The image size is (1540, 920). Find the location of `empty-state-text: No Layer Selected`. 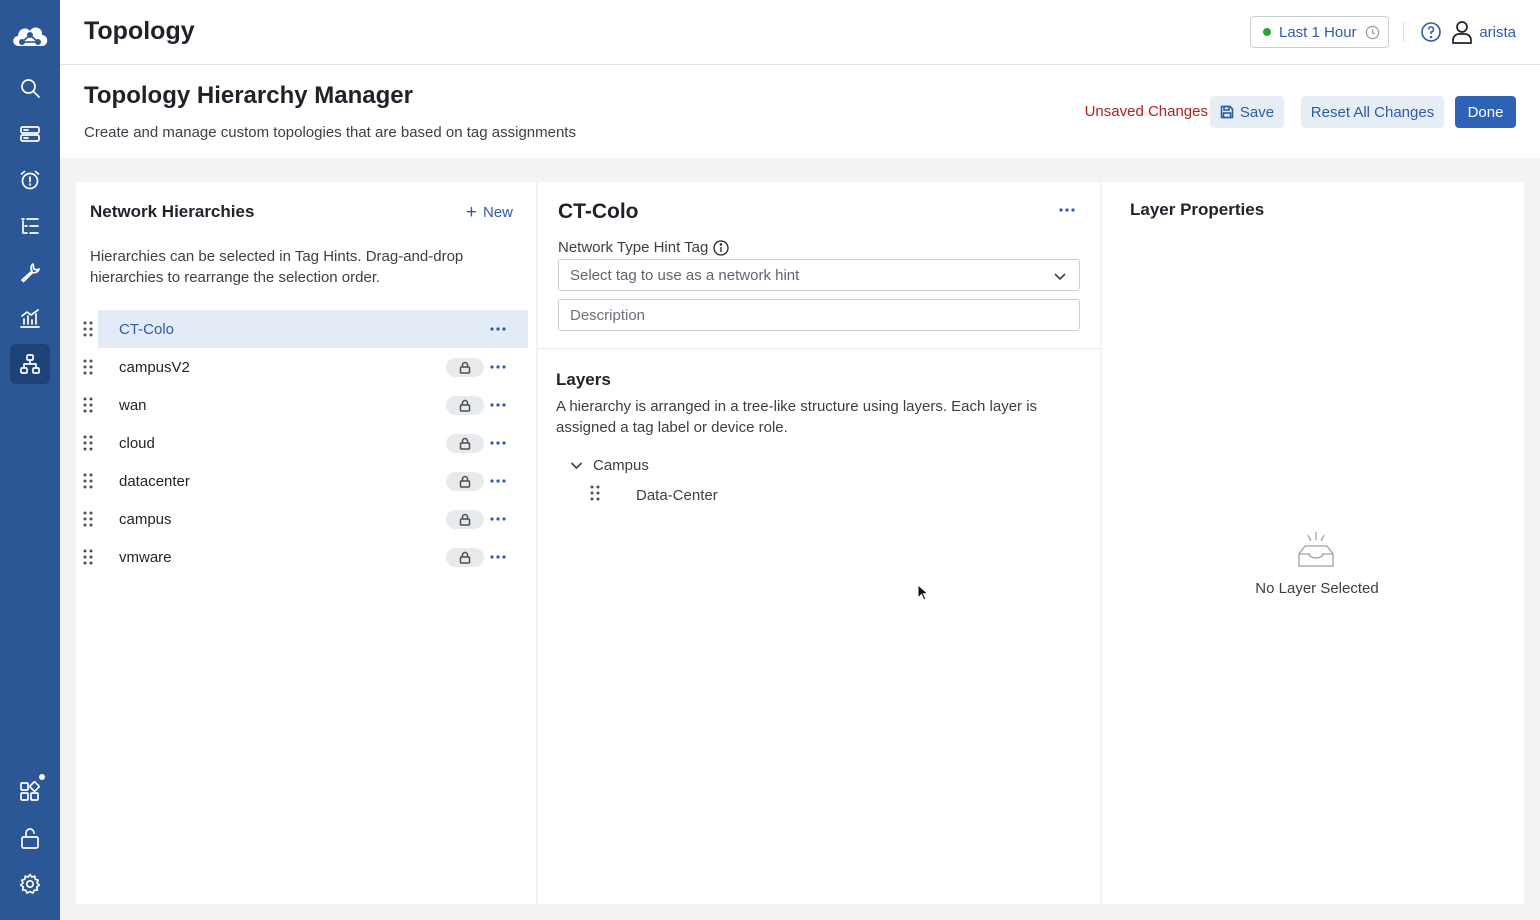

empty-state-text: No Layer Selected is located at coordinates (1317, 588).